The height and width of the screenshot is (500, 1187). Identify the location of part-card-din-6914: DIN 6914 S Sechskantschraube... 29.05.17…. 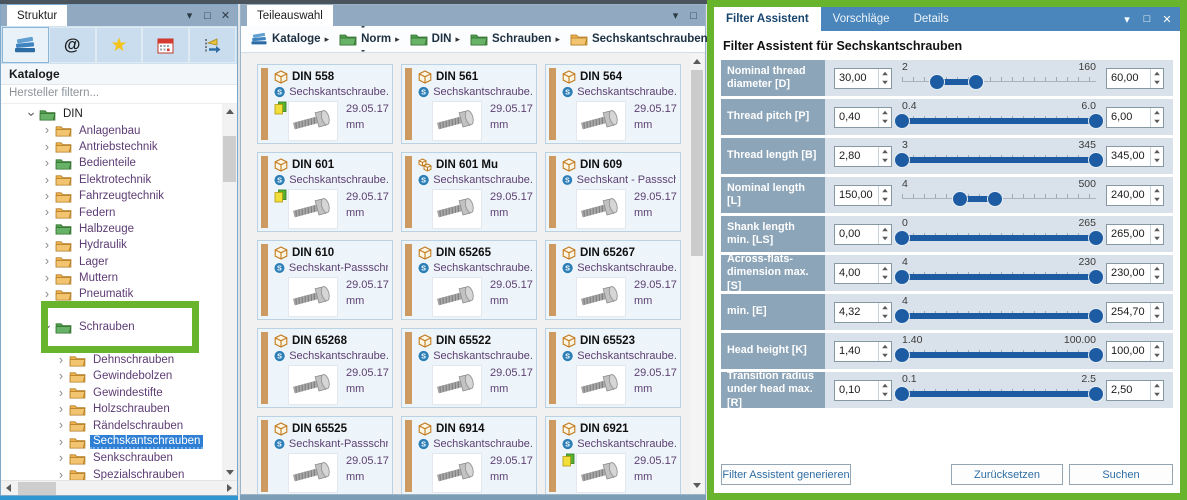
(469, 455).